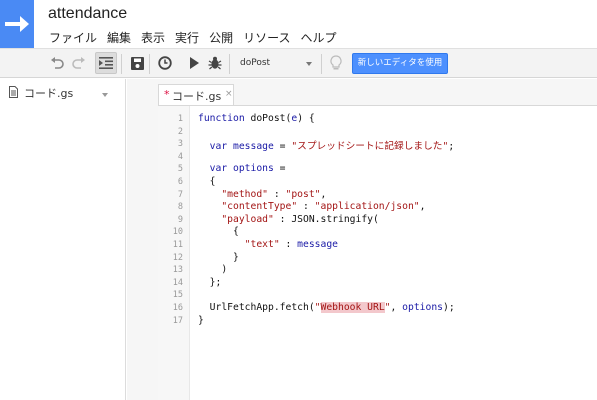 This screenshot has height=400, width=597. What do you see at coordinates (221, 118) in the screenshot?
I see `code-token: function` at bounding box center [221, 118].